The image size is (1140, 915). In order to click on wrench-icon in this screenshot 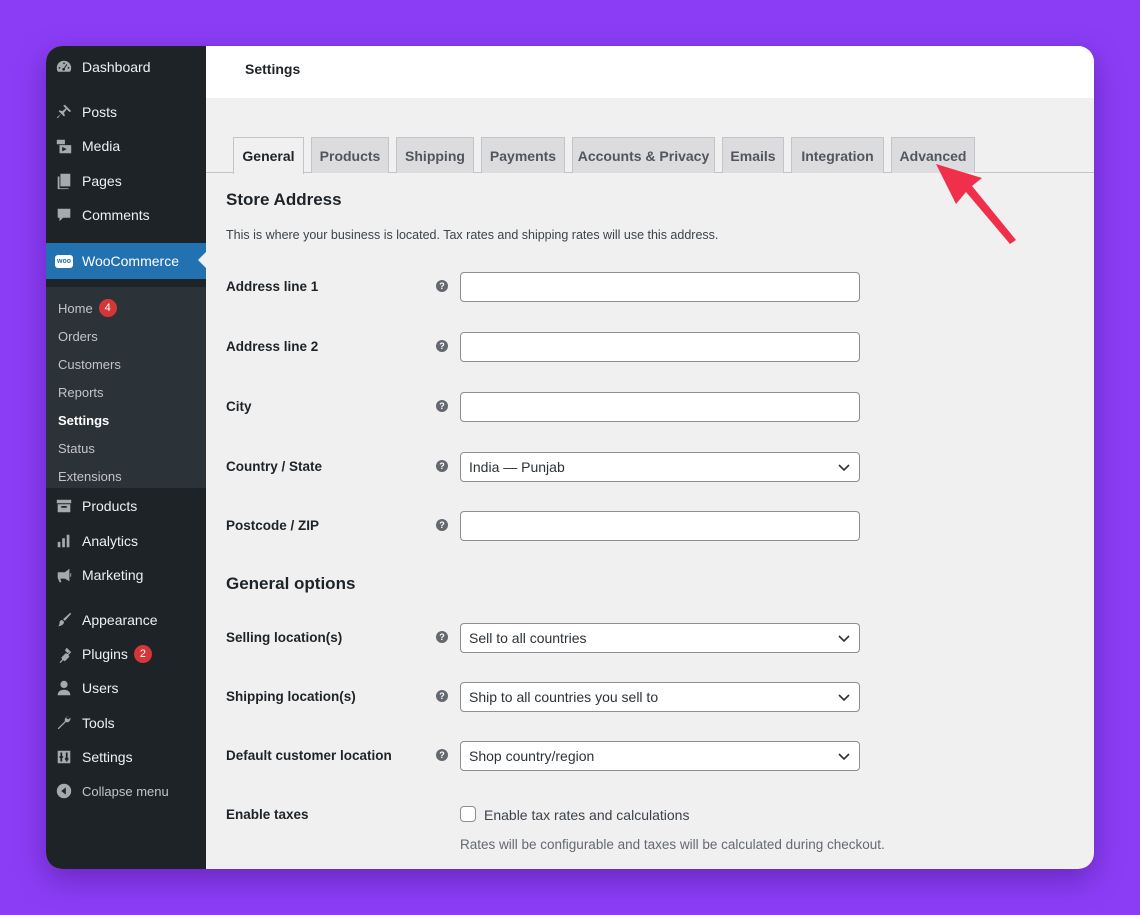, I will do `click(64, 723)`.